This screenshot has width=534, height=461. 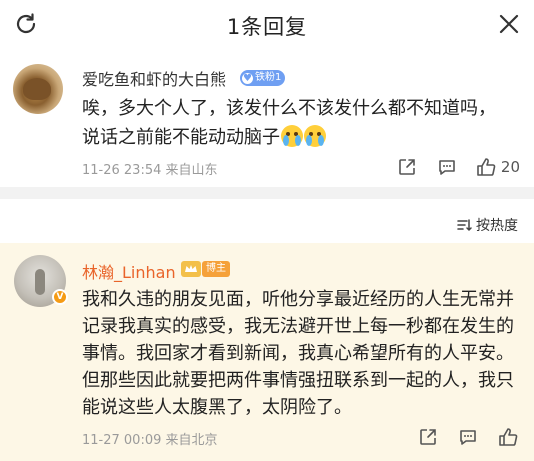 I want to click on comment-text-line-2: 说话之前能不能动动脑子, so click(x=302, y=137).